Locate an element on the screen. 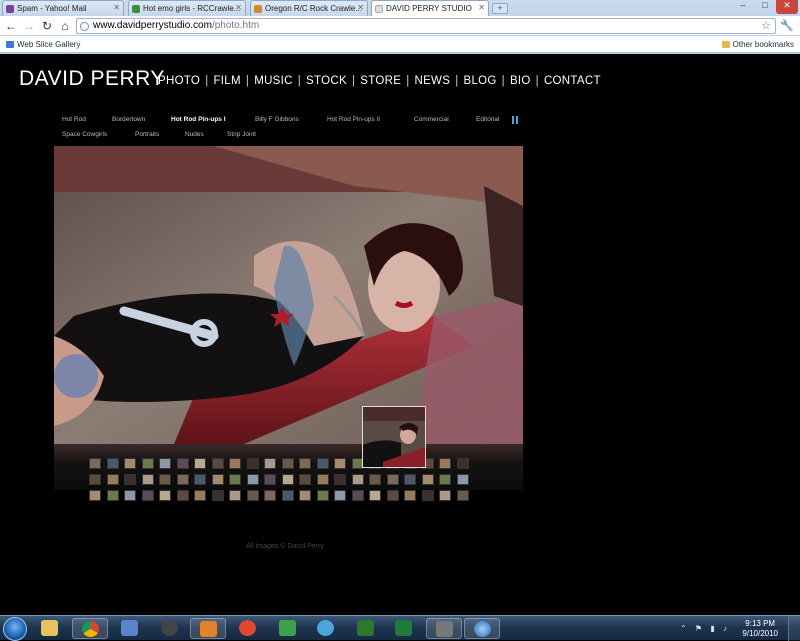 This screenshot has height=641, width=800. category-hot-rod-pin-ups-1: Hot Rod Pin-ups I is located at coordinates (198, 119).